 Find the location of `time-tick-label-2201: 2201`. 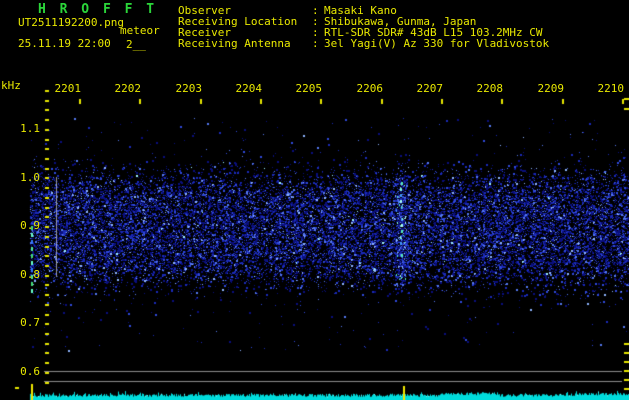

time-tick-label-2201: 2201 is located at coordinates (68, 88).